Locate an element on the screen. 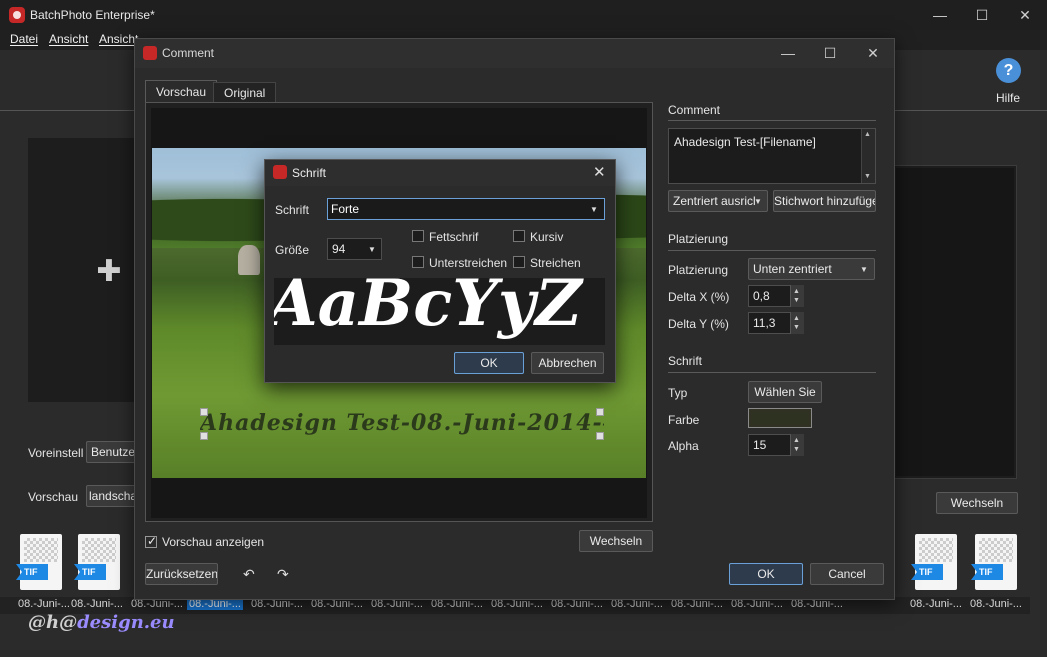 This screenshot has height=657, width=1047. size-label: Größe is located at coordinates (292, 250).